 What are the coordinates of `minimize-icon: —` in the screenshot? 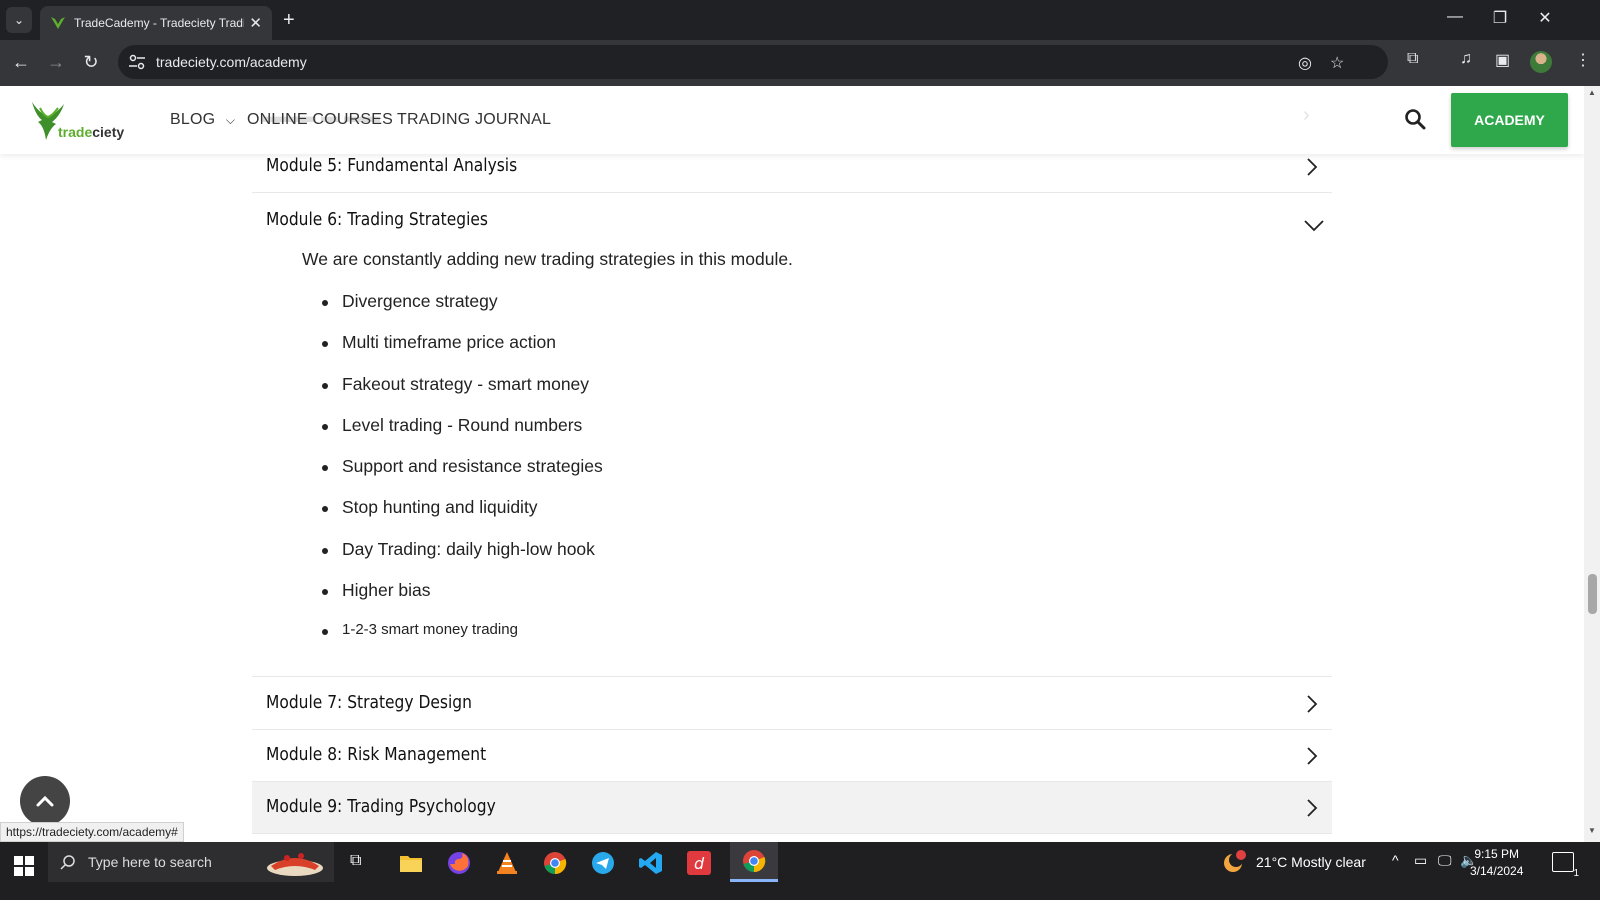 It's located at (1455, 17).